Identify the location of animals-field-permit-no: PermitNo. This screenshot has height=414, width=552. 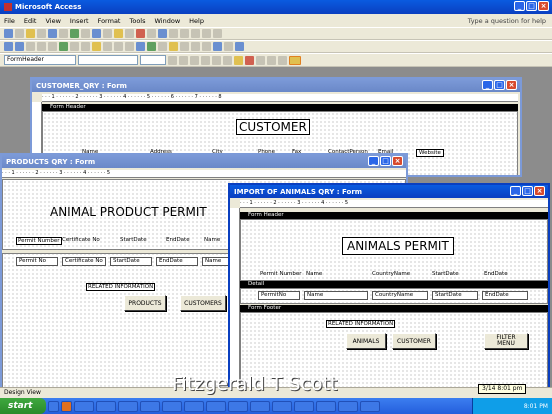
(279, 295).